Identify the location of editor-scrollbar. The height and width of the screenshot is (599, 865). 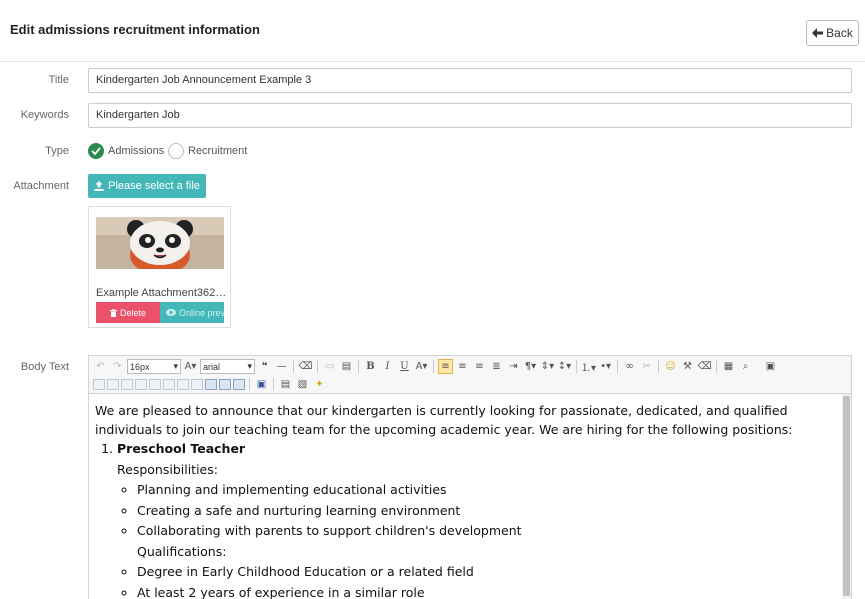
(846, 496).